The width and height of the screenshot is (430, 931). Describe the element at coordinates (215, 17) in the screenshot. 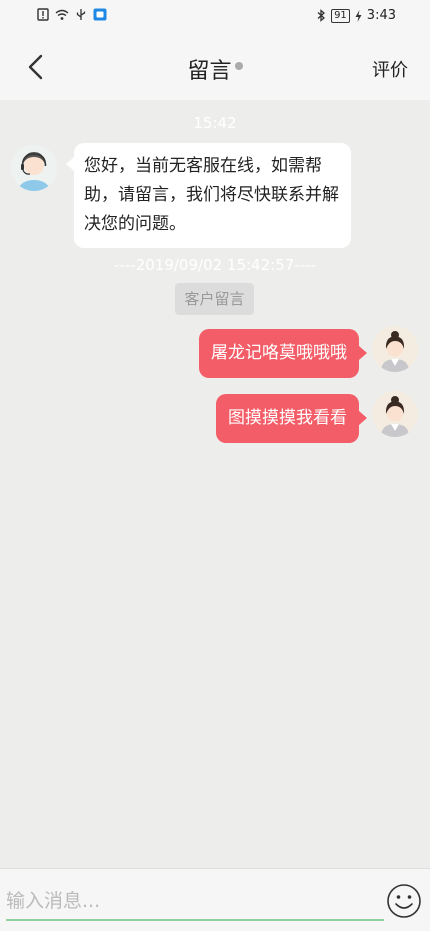

I see `status-bar: 91 3:43` at that location.